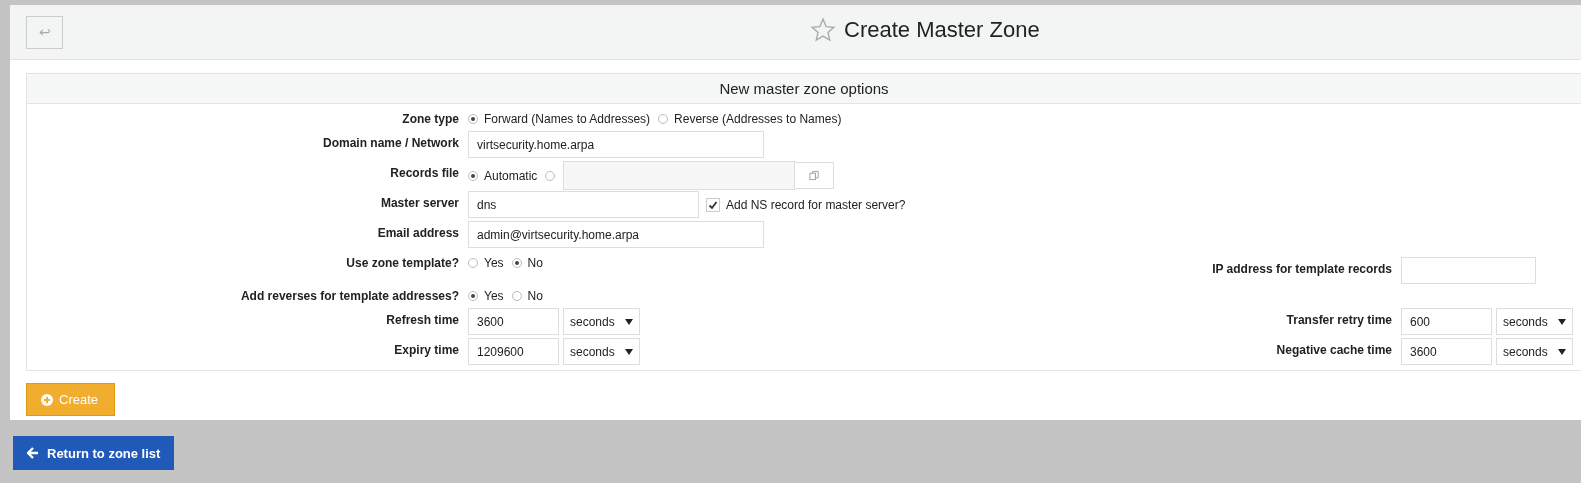 The height and width of the screenshot is (483, 1581). What do you see at coordinates (942, 30) in the screenshot?
I see `page-title: Create Master Zone` at bounding box center [942, 30].